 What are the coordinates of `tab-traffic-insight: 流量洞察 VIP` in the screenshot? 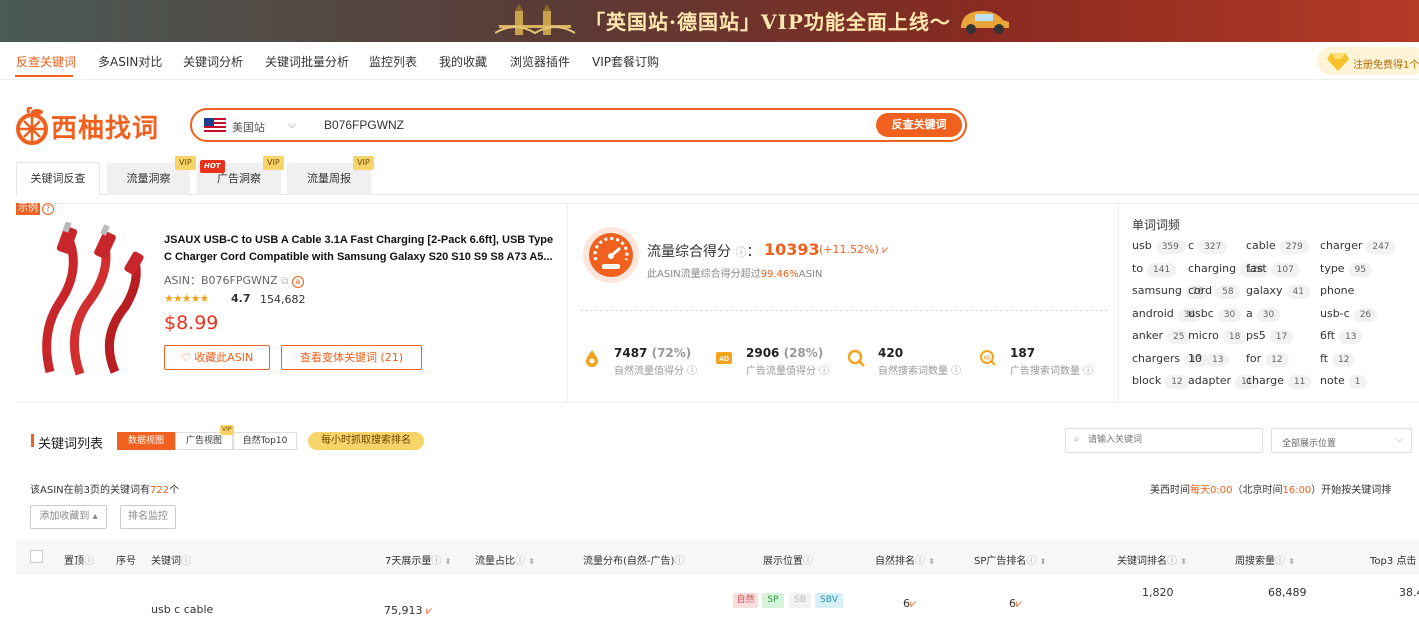 It's located at (151, 175).